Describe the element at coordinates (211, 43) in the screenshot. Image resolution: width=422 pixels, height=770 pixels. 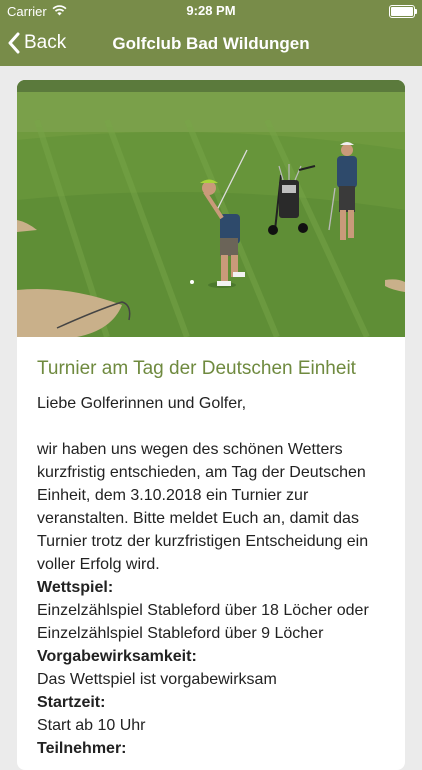
I see `page-title: Golfclub Bad Wildungen` at that location.